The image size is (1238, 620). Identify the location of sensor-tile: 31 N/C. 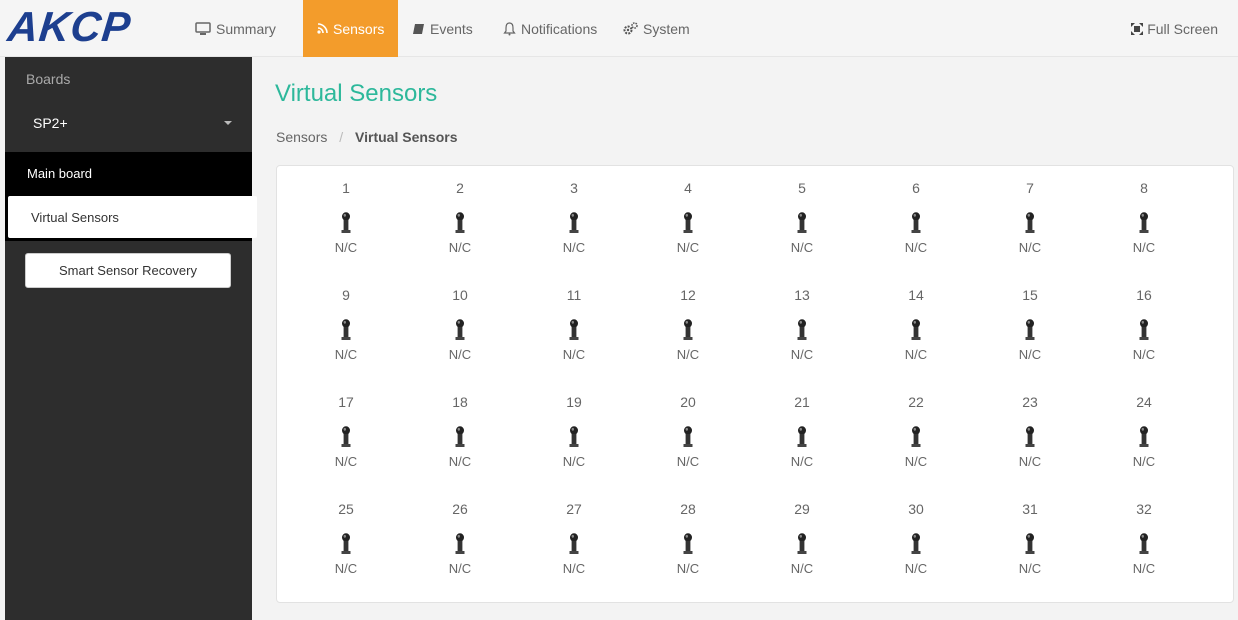
(1030, 552).